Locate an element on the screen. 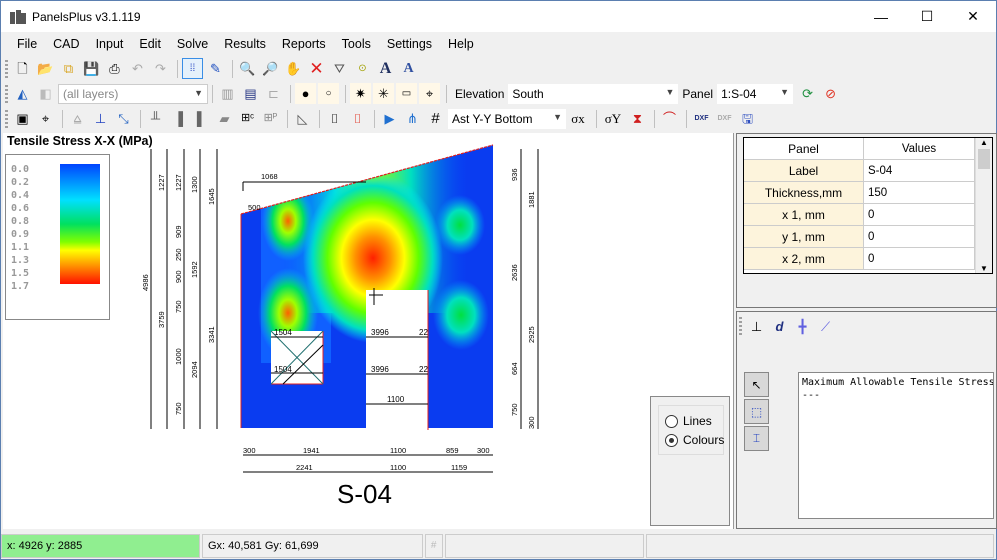 This screenshot has height=560, width=997. connector-icon: ╨ is located at coordinates (155, 118).